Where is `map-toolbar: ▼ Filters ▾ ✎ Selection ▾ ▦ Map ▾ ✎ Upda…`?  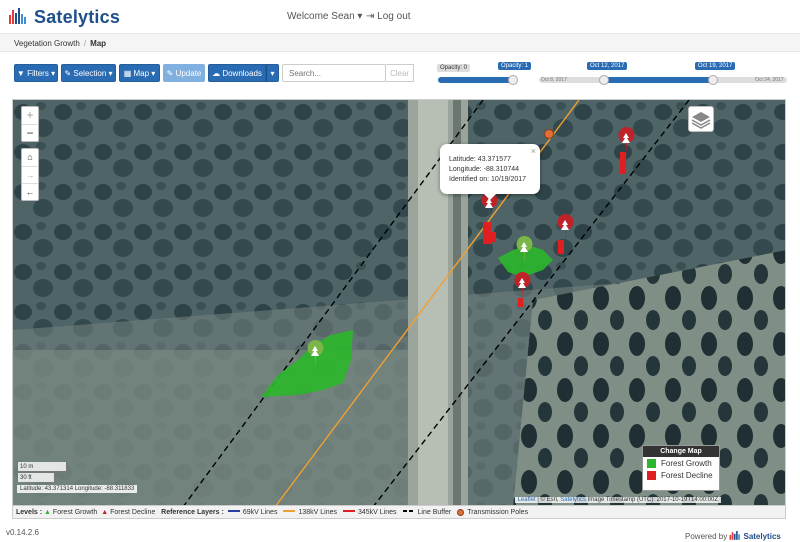
map-toolbar: ▼ Filters ▾ ✎ Selection ▾ ▦ Map ▾ ✎ Upda… is located at coordinates (400, 74).